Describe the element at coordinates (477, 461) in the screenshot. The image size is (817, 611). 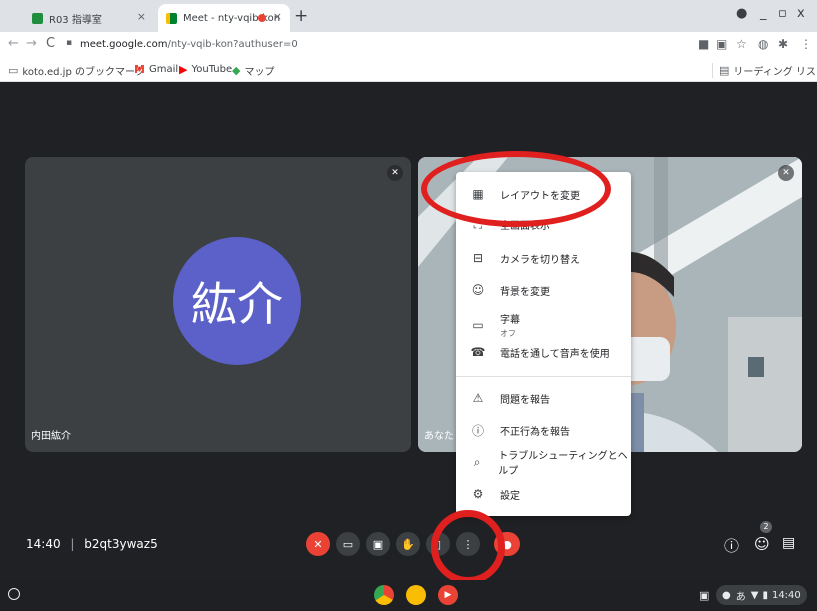
I see `troubleshoot-icon: ⌕` at that location.